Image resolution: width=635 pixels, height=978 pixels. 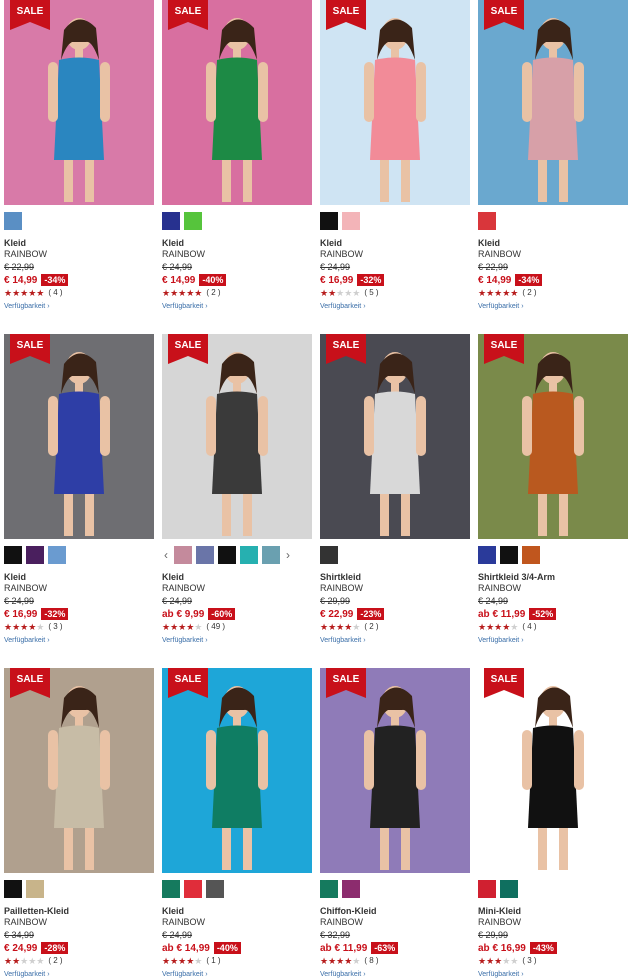 I want to click on product-name: Mini-Kleid, so click(x=553, y=911).